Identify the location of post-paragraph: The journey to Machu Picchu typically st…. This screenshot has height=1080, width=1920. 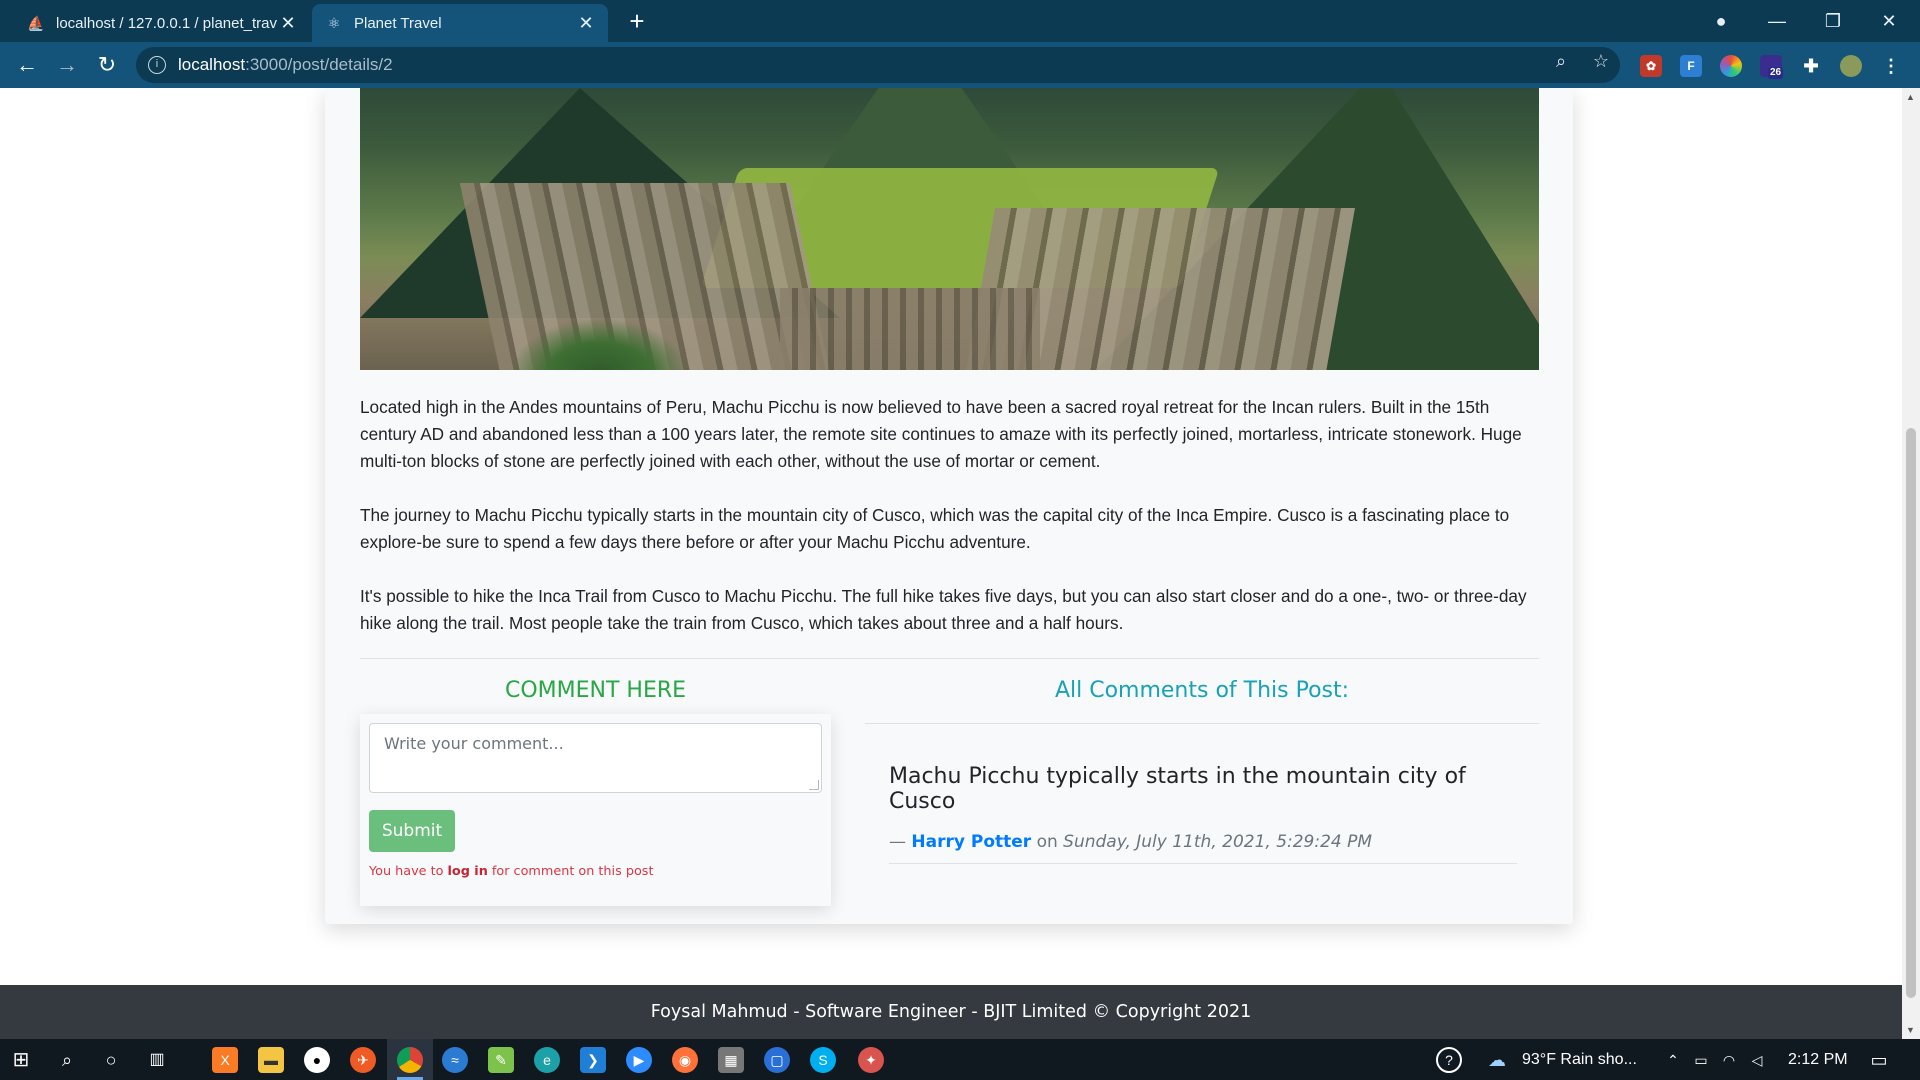
(935, 528).